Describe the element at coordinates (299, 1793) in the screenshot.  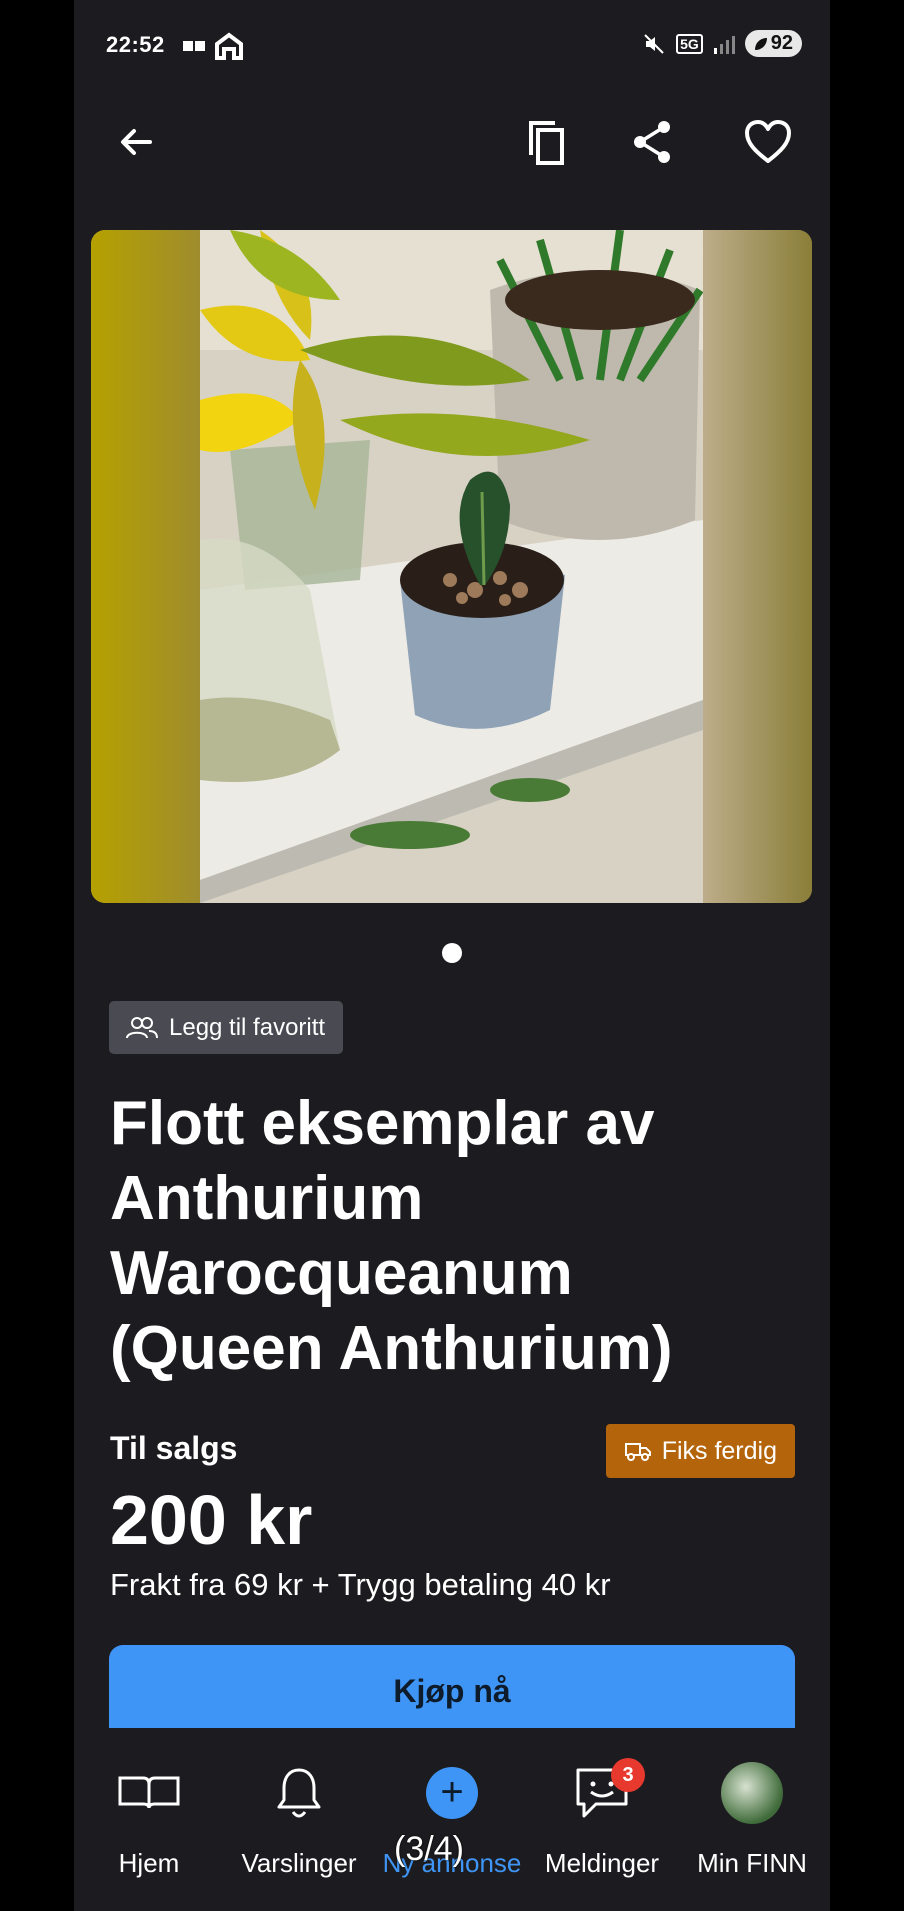
I see `bell-icon` at that location.